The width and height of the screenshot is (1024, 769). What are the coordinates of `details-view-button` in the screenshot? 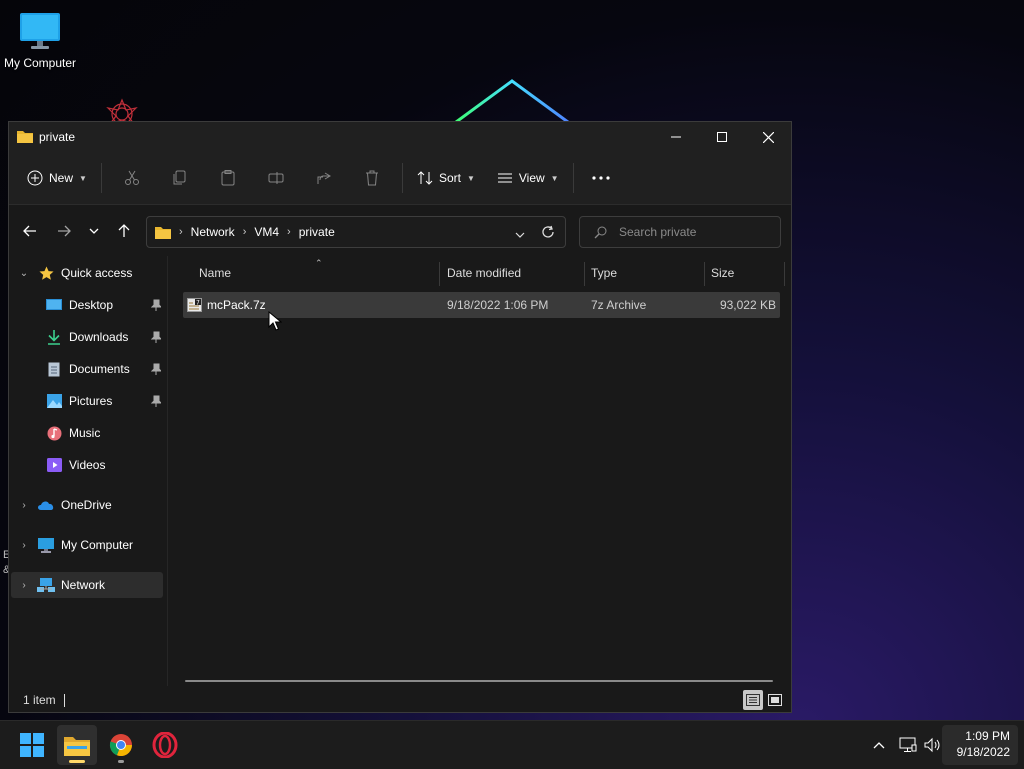 It's located at (753, 700).